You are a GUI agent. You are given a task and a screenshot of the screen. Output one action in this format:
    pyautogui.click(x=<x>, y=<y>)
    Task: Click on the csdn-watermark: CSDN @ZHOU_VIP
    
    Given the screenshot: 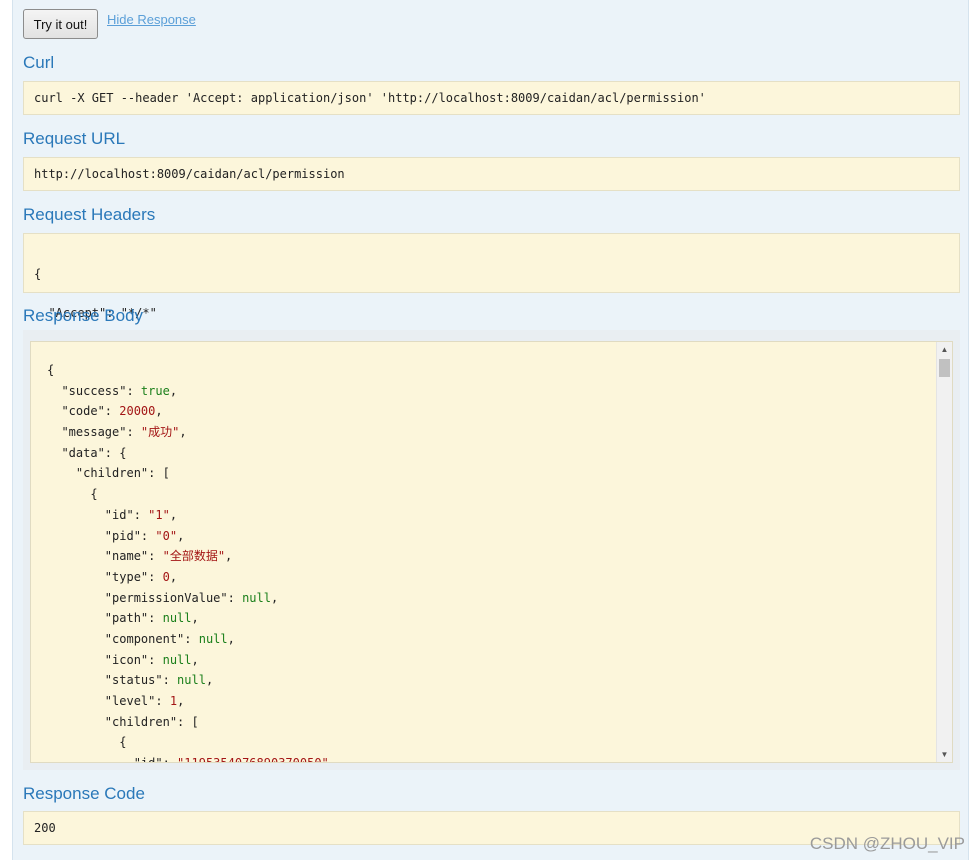 What is the action you would take?
    pyautogui.click(x=887, y=843)
    